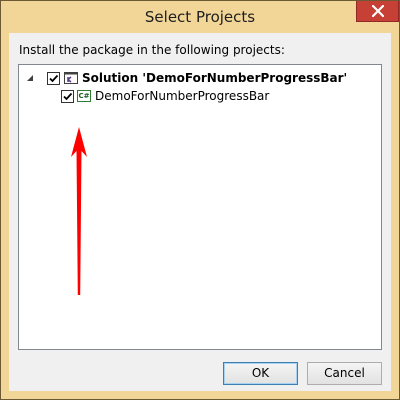 This screenshot has height=400, width=400. I want to click on title-bar: Select Projects, so click(200, 17).